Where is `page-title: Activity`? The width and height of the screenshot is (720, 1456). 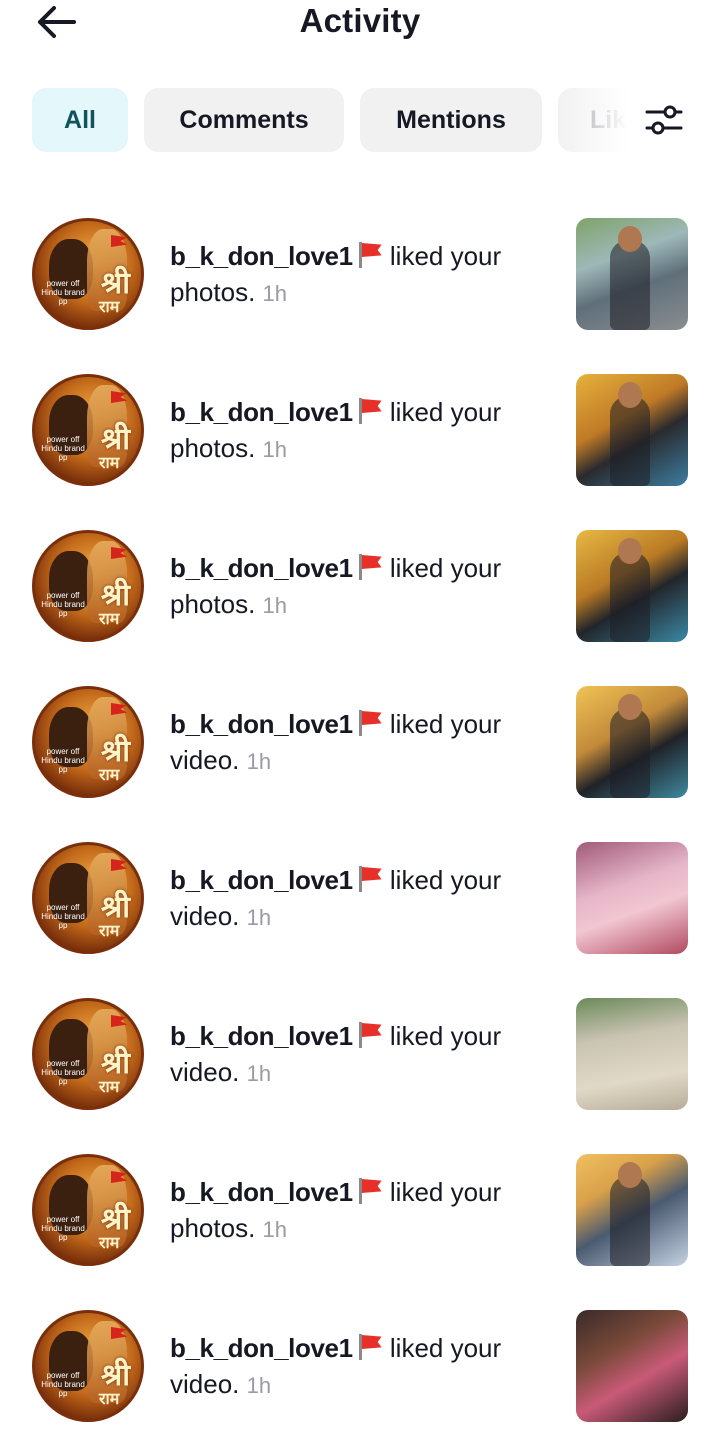 page-title: Activity is located at coordinates (360, 20).